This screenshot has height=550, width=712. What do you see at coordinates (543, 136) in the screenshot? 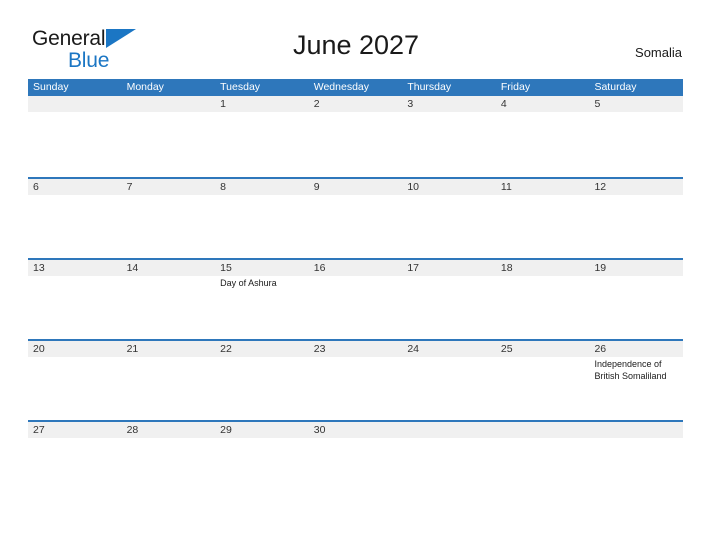
I see `calendar-day-cell: 4` at bounding box center [543, 136].